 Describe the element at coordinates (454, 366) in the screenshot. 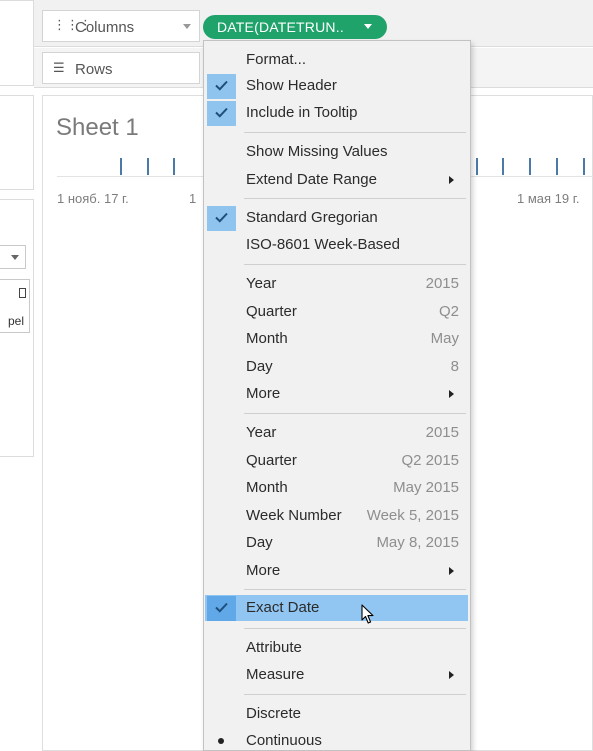

I see `menu-item-example: 8` at that location.